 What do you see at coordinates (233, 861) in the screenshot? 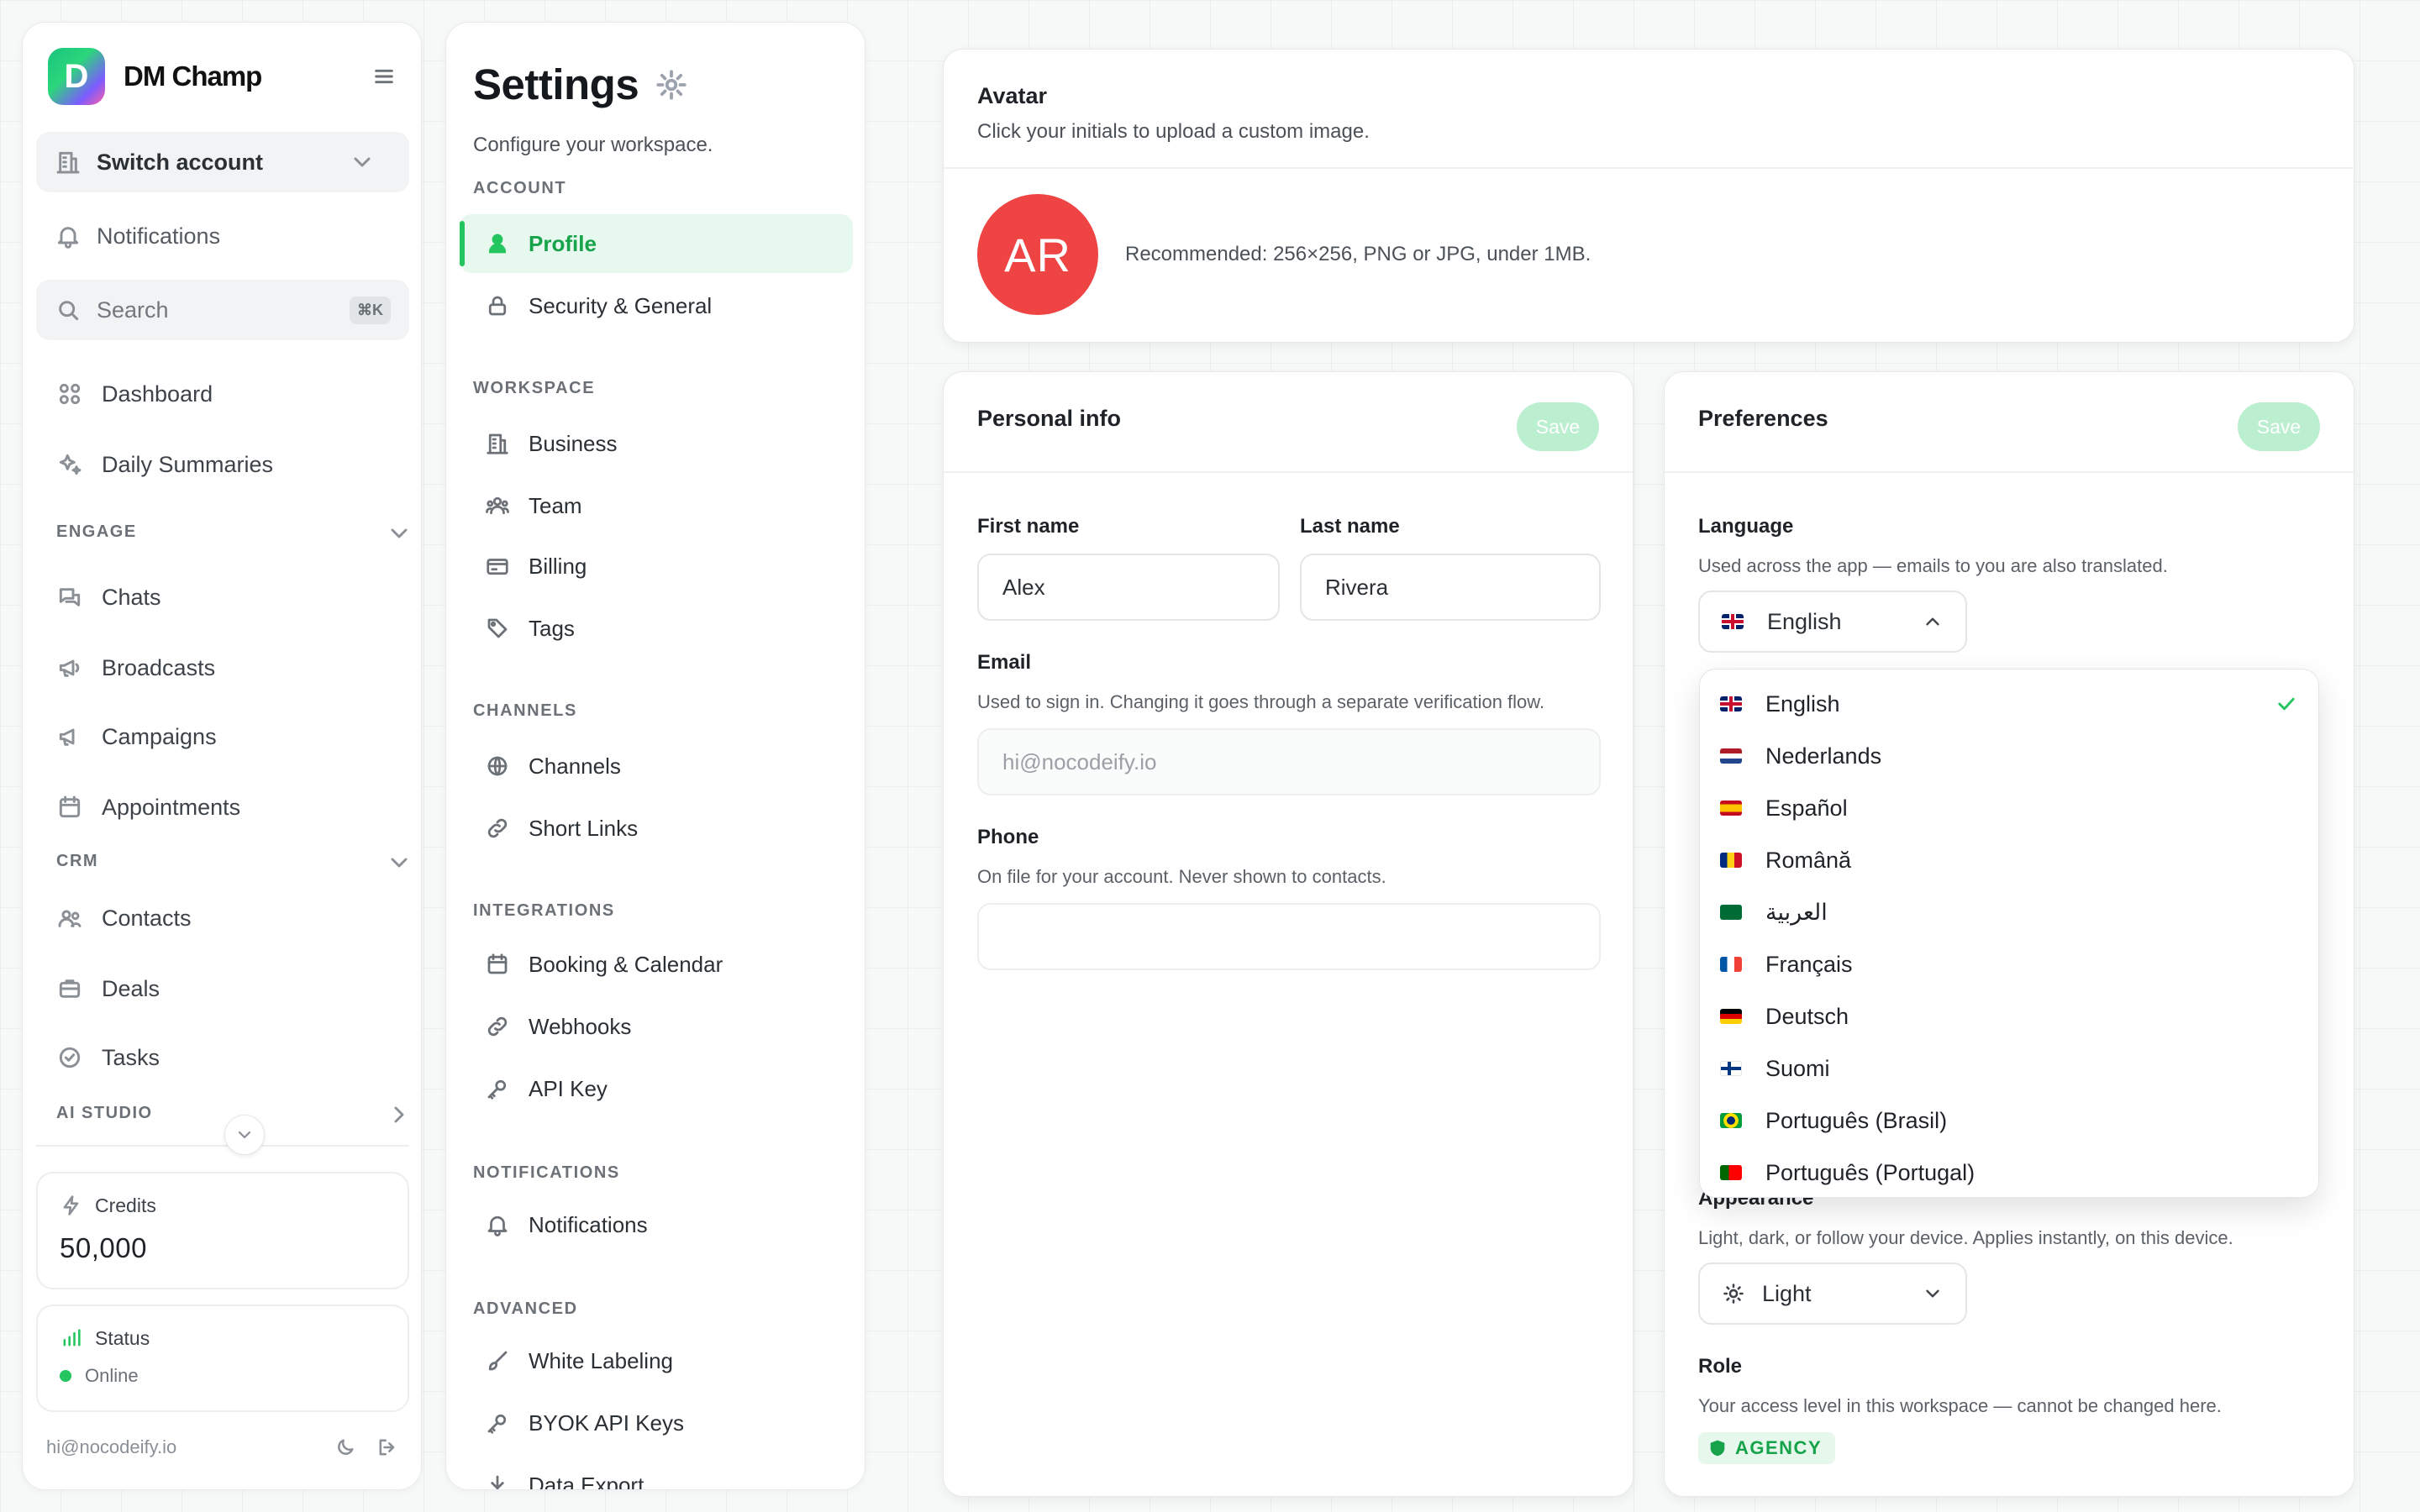
I see `section-crm: CRM` at bounding box center [233, 861].